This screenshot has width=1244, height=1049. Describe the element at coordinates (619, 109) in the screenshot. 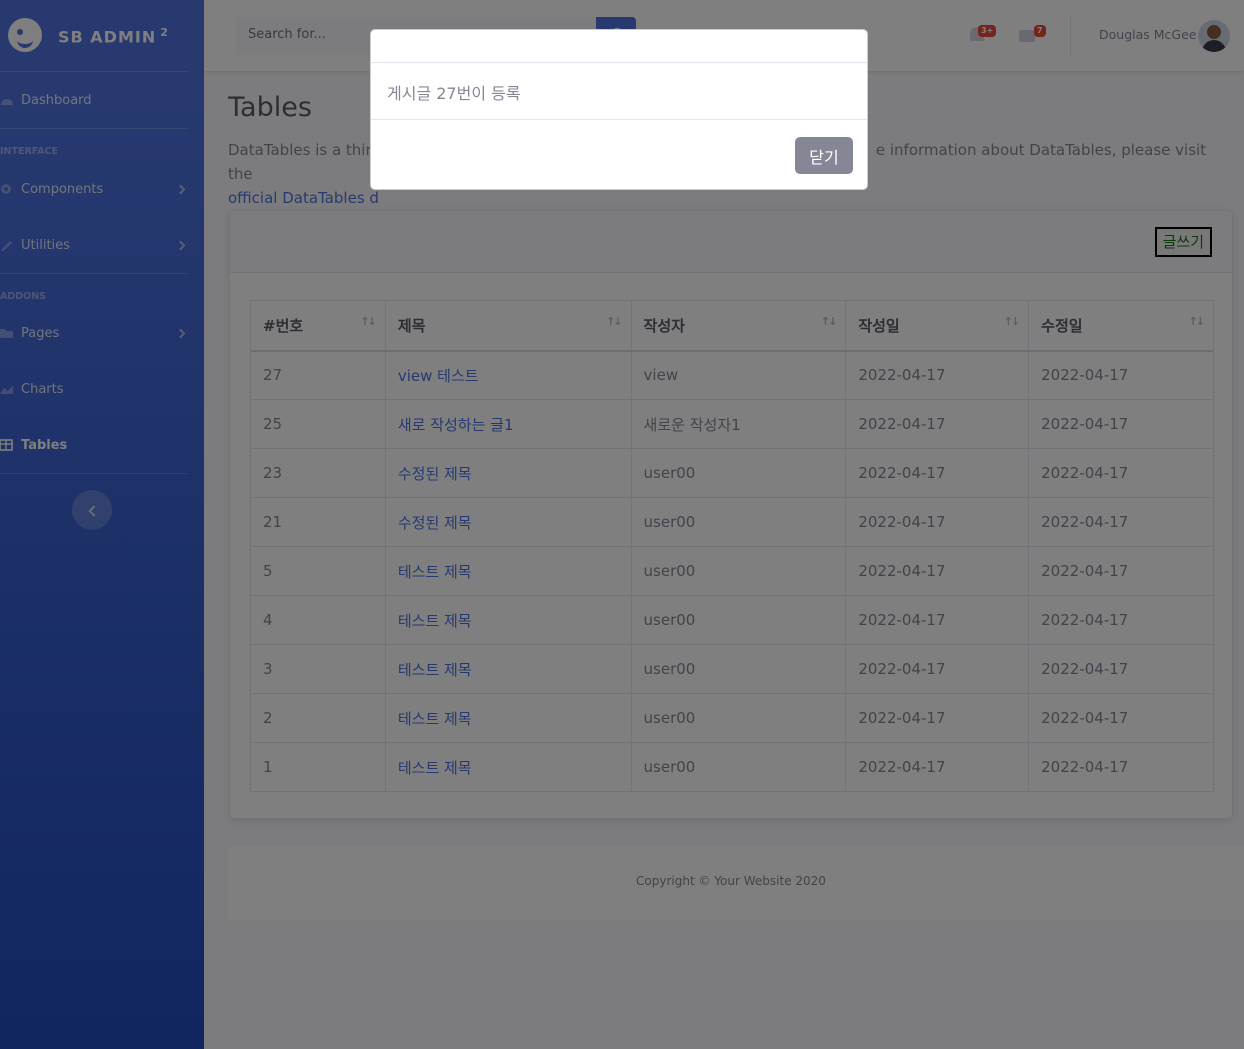

I see `notification-modal: 게시글 27번이 등록 닫기` at that location.